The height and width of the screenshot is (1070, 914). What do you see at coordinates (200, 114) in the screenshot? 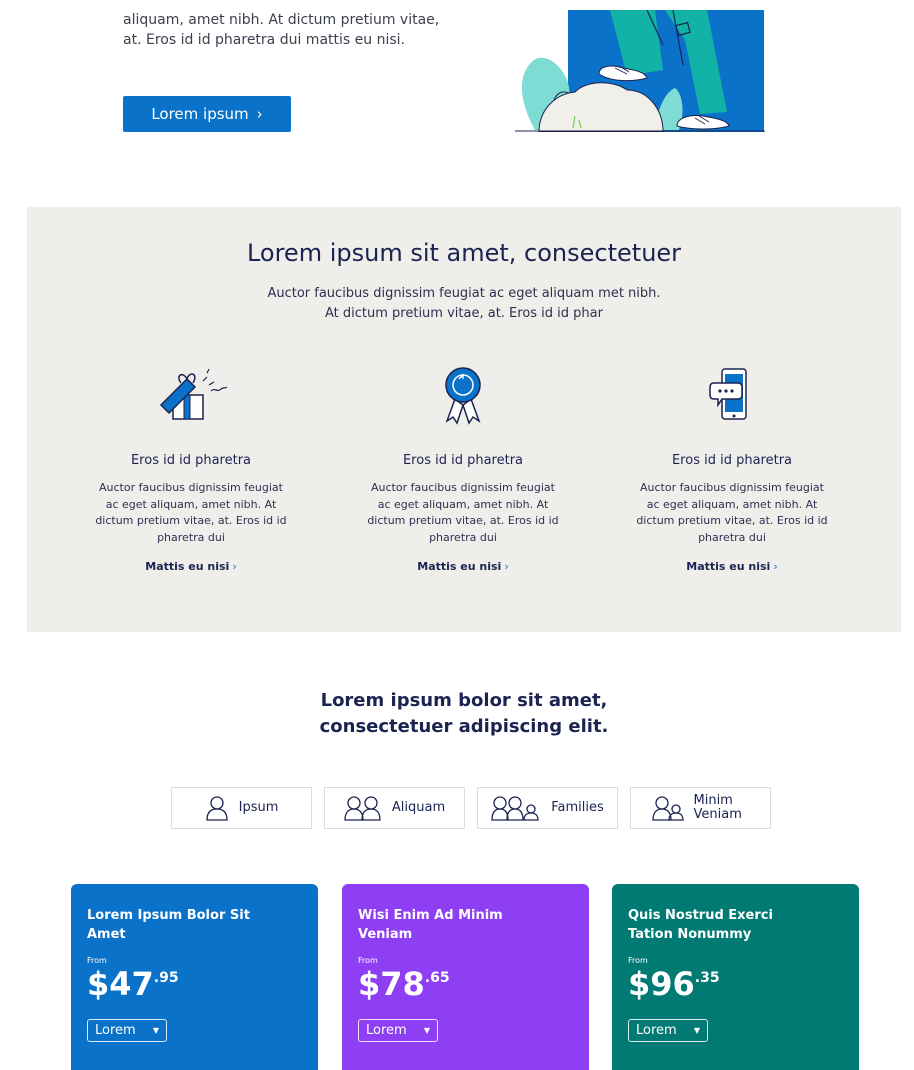
I see `hero-cta-label: Lorem ipsum` at bounding box center [200, 114].